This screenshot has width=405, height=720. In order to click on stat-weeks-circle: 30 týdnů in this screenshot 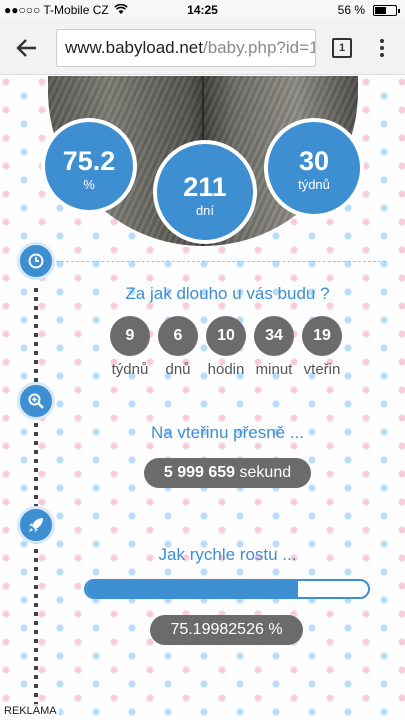, I will do `click(314, 168)`.